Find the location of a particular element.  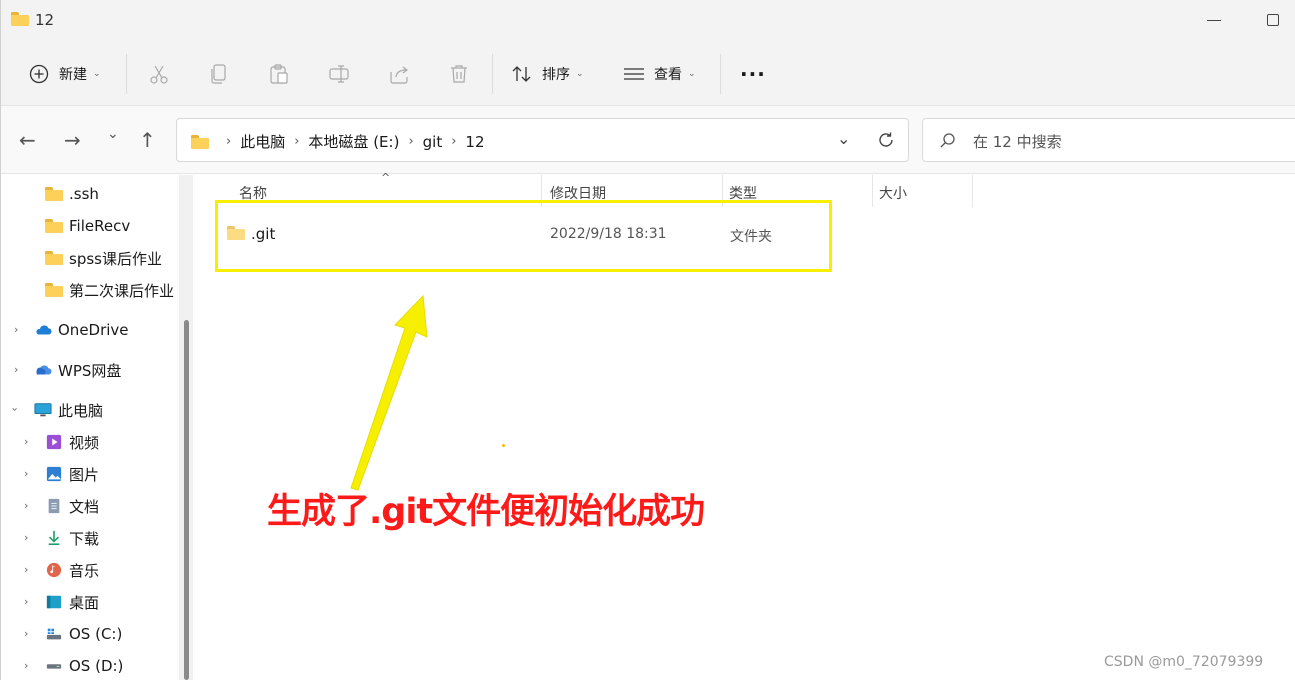

sidebar-item-os-c: OS (C:) is located at coordinates (83, 634).